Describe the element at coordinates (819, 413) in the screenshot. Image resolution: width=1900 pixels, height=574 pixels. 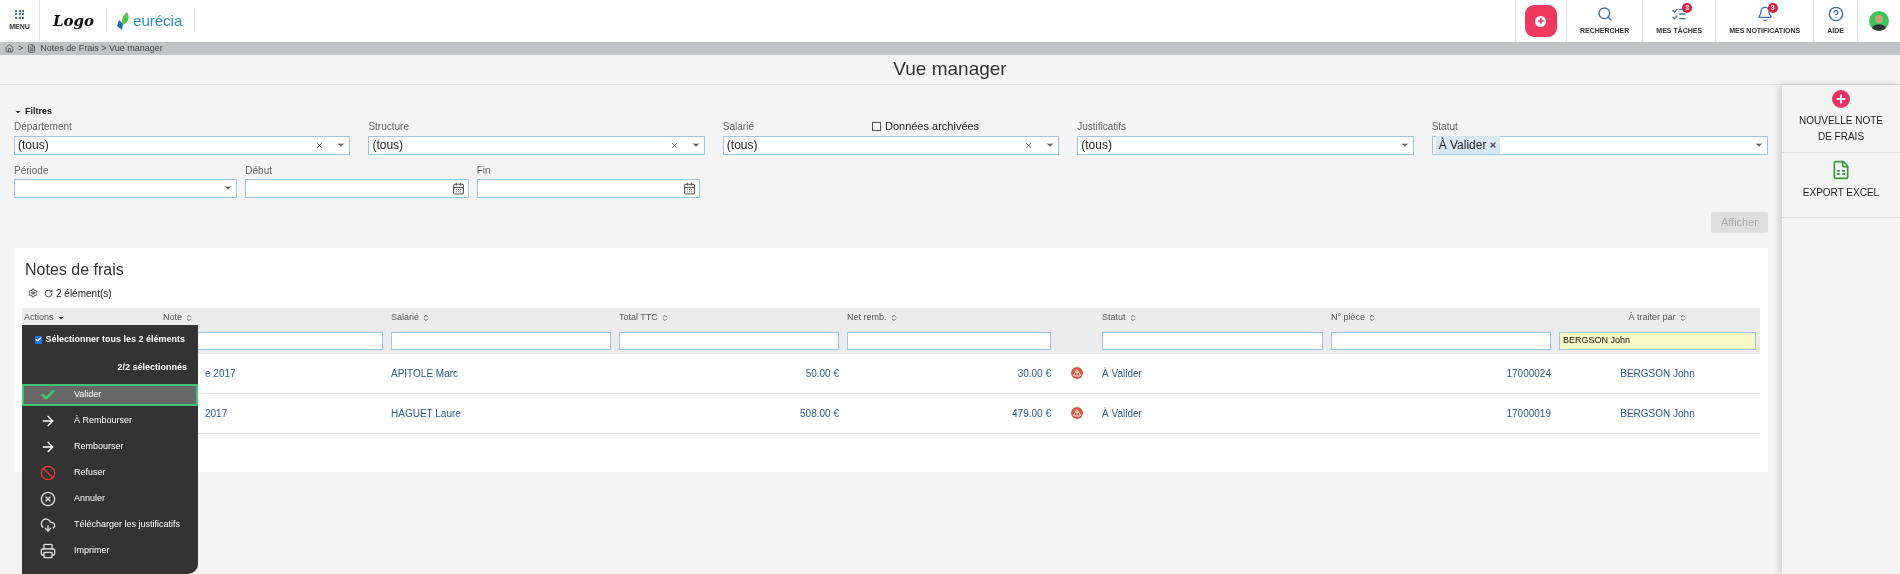
I see `table-cell-text: 508.00 €` at that location.